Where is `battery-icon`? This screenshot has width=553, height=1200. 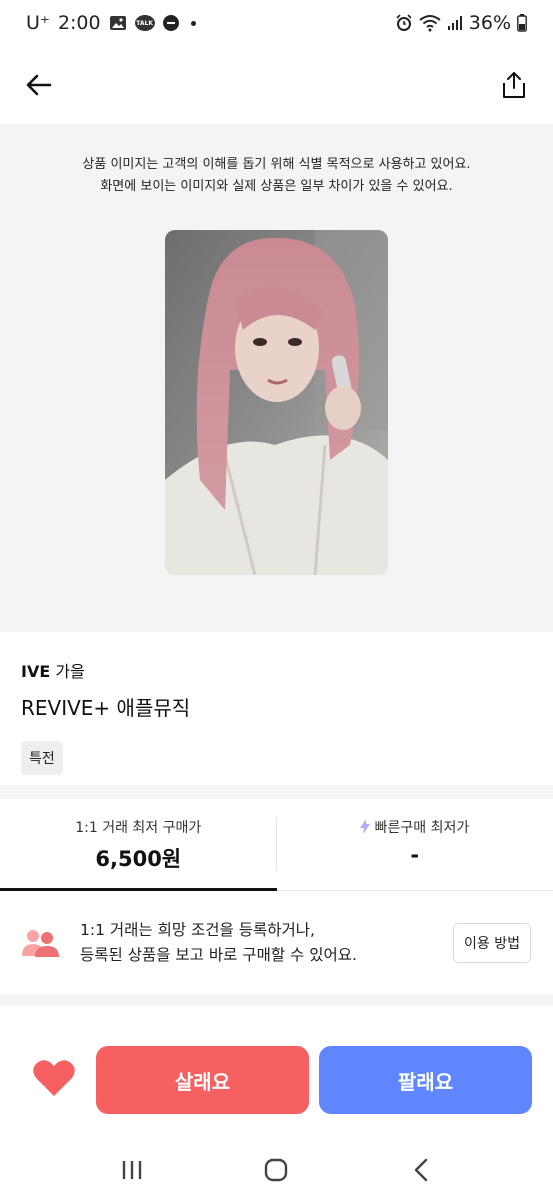
battery-icon is located at coordinates (522, 23).